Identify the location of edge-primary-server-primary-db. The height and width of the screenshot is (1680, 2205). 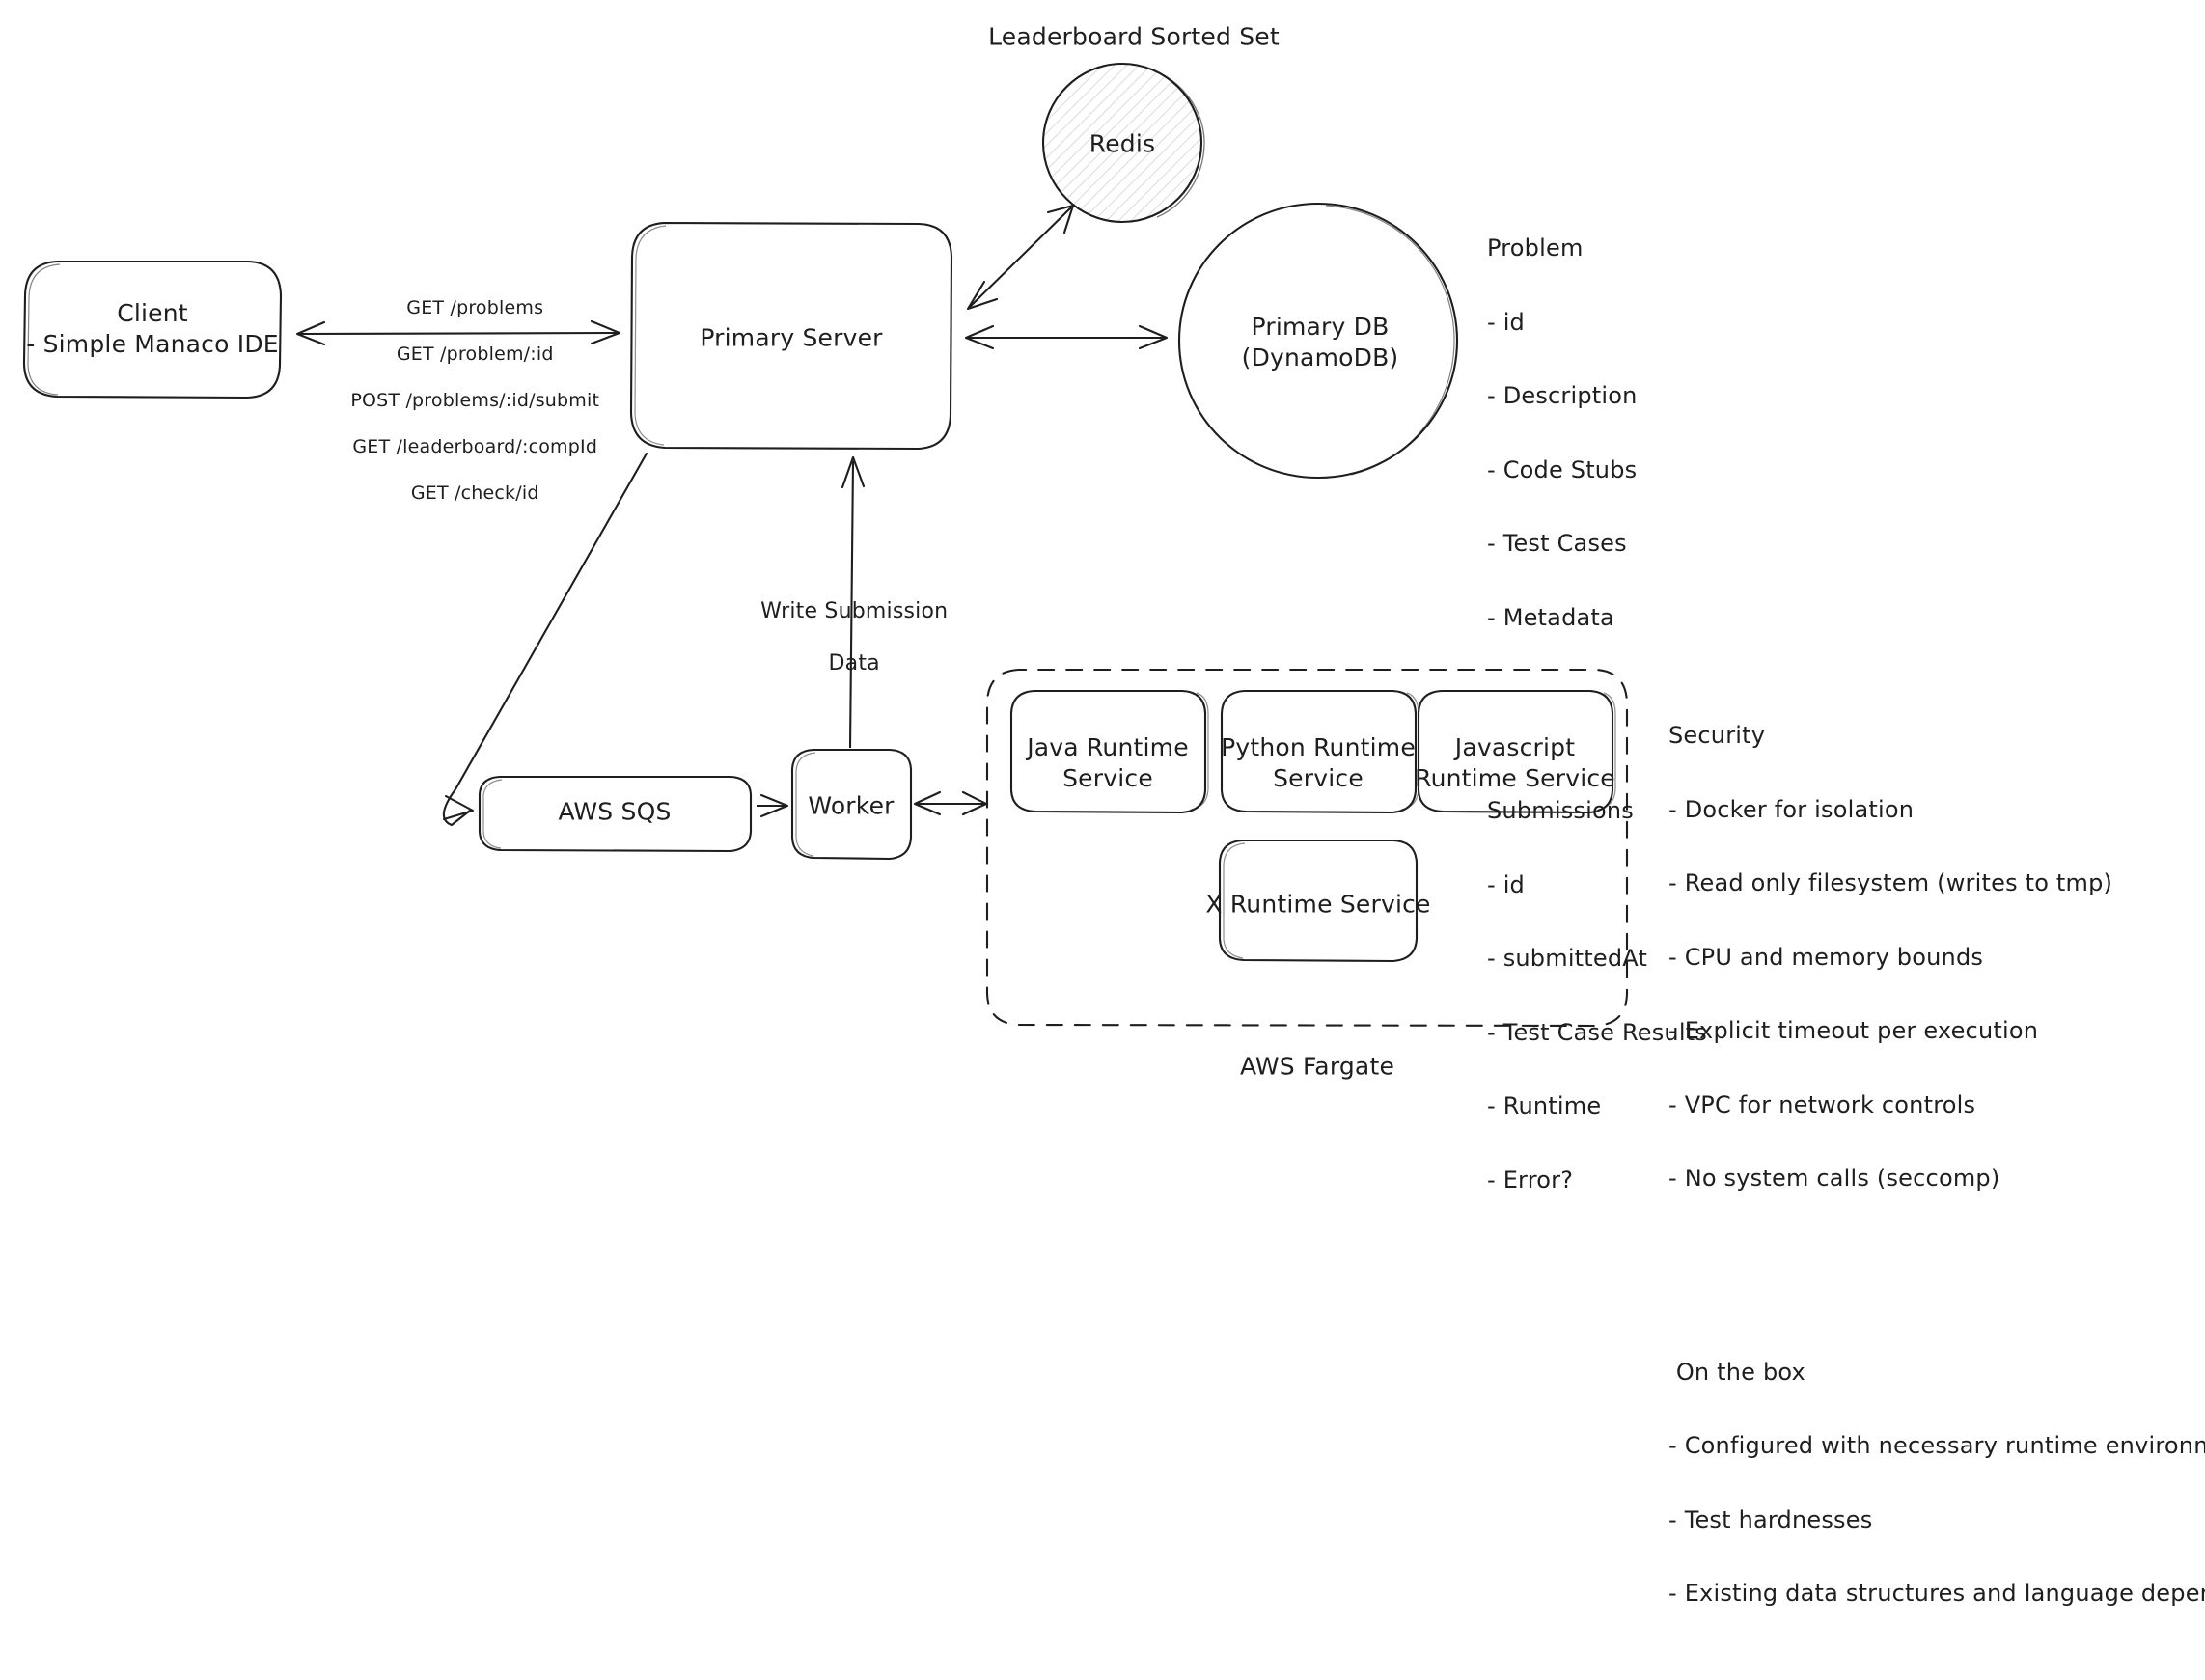
(1066, 337).